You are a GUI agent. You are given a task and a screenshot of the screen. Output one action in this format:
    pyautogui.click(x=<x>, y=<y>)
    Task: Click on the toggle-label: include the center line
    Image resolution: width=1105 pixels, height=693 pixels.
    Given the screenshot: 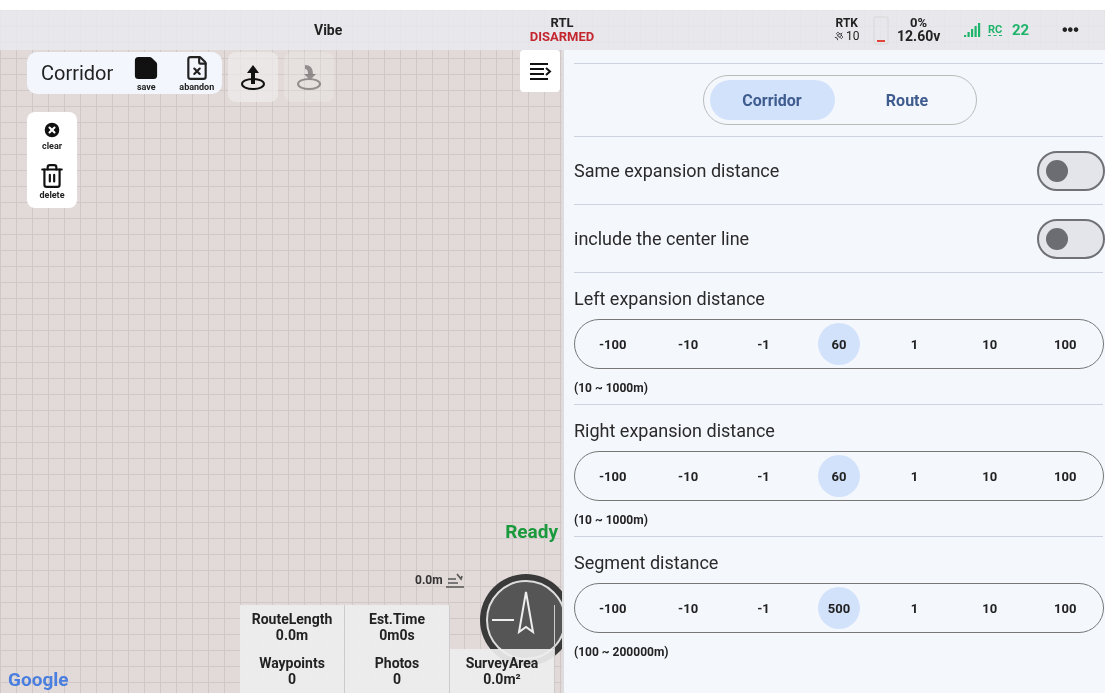 What is the action you would take?
    pyautogui.click(x=662, y=238)
    